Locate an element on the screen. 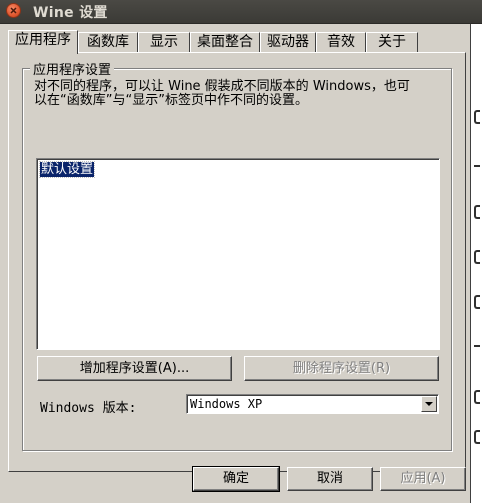 The image size is (482, 503). tab-label: 关于 is located at coordinates (392, 42).